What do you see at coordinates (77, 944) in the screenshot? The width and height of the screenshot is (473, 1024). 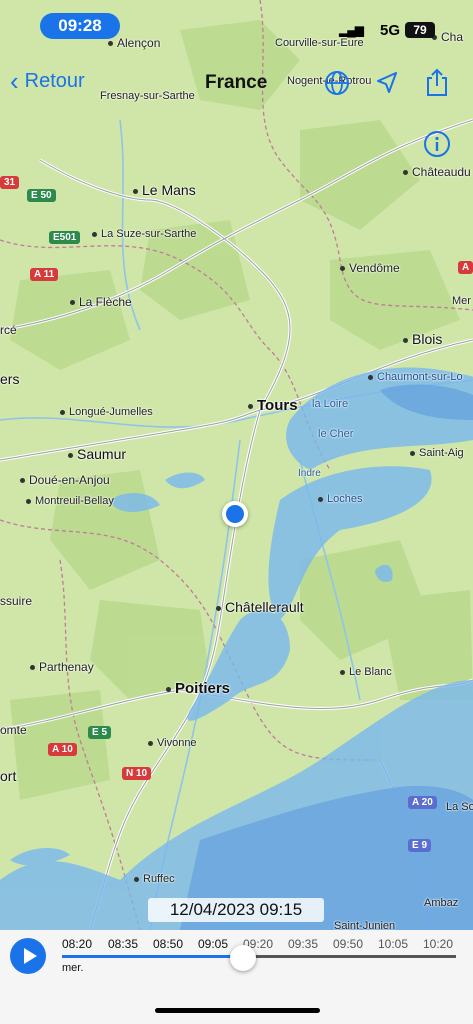 I see `time-tick: 08:20` at bounding box center [77, 944].